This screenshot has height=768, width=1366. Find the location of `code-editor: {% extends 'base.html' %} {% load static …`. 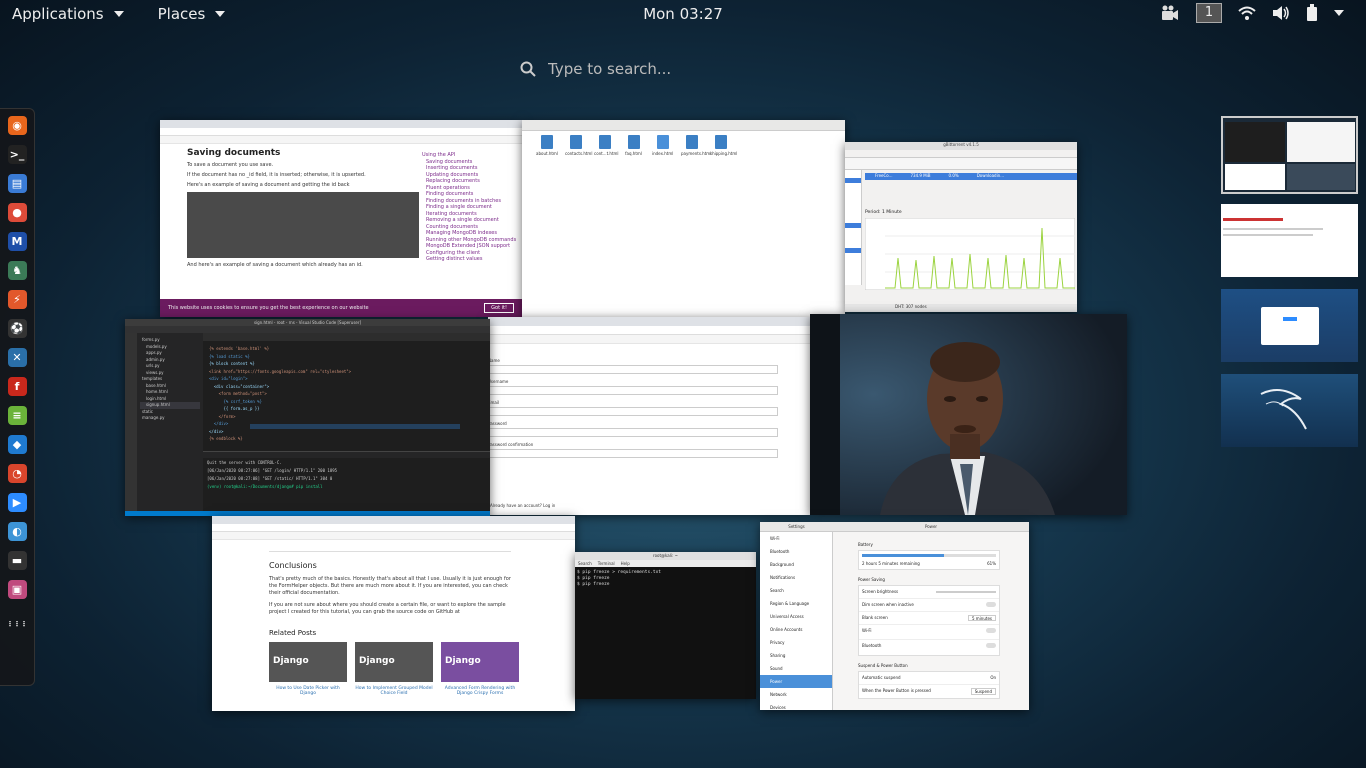

code-editor: {% extends 'base.html' %} {% load static … is located at coordinates (346, 397).